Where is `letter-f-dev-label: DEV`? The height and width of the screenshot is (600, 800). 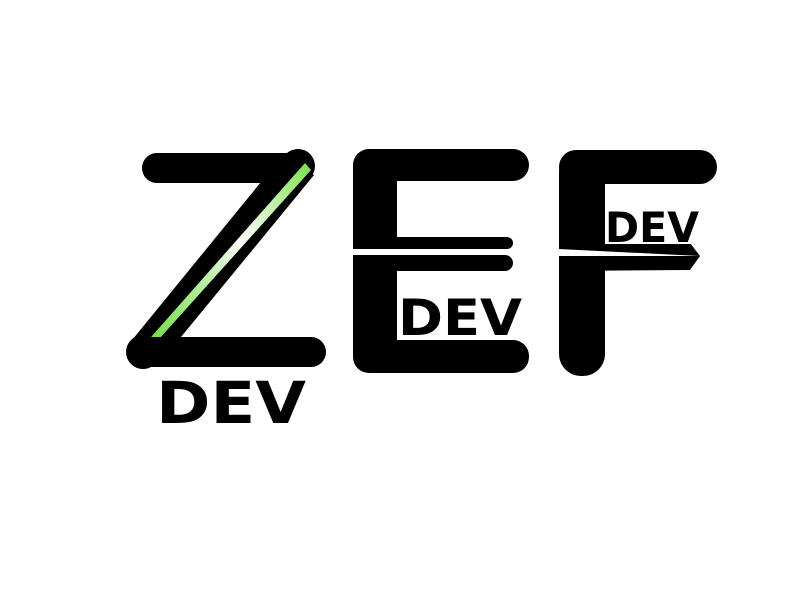
letter-f-dev-label: DEV is located at coordinates (652, 227).